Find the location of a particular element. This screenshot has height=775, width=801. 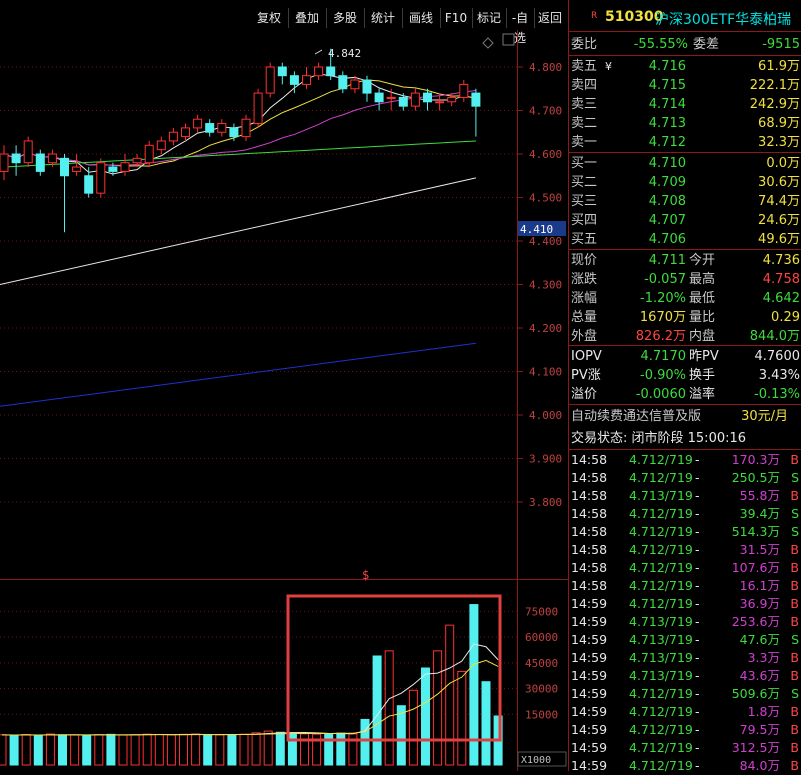

tick-volume: 170.3万 is located at coordinates (755, 459).